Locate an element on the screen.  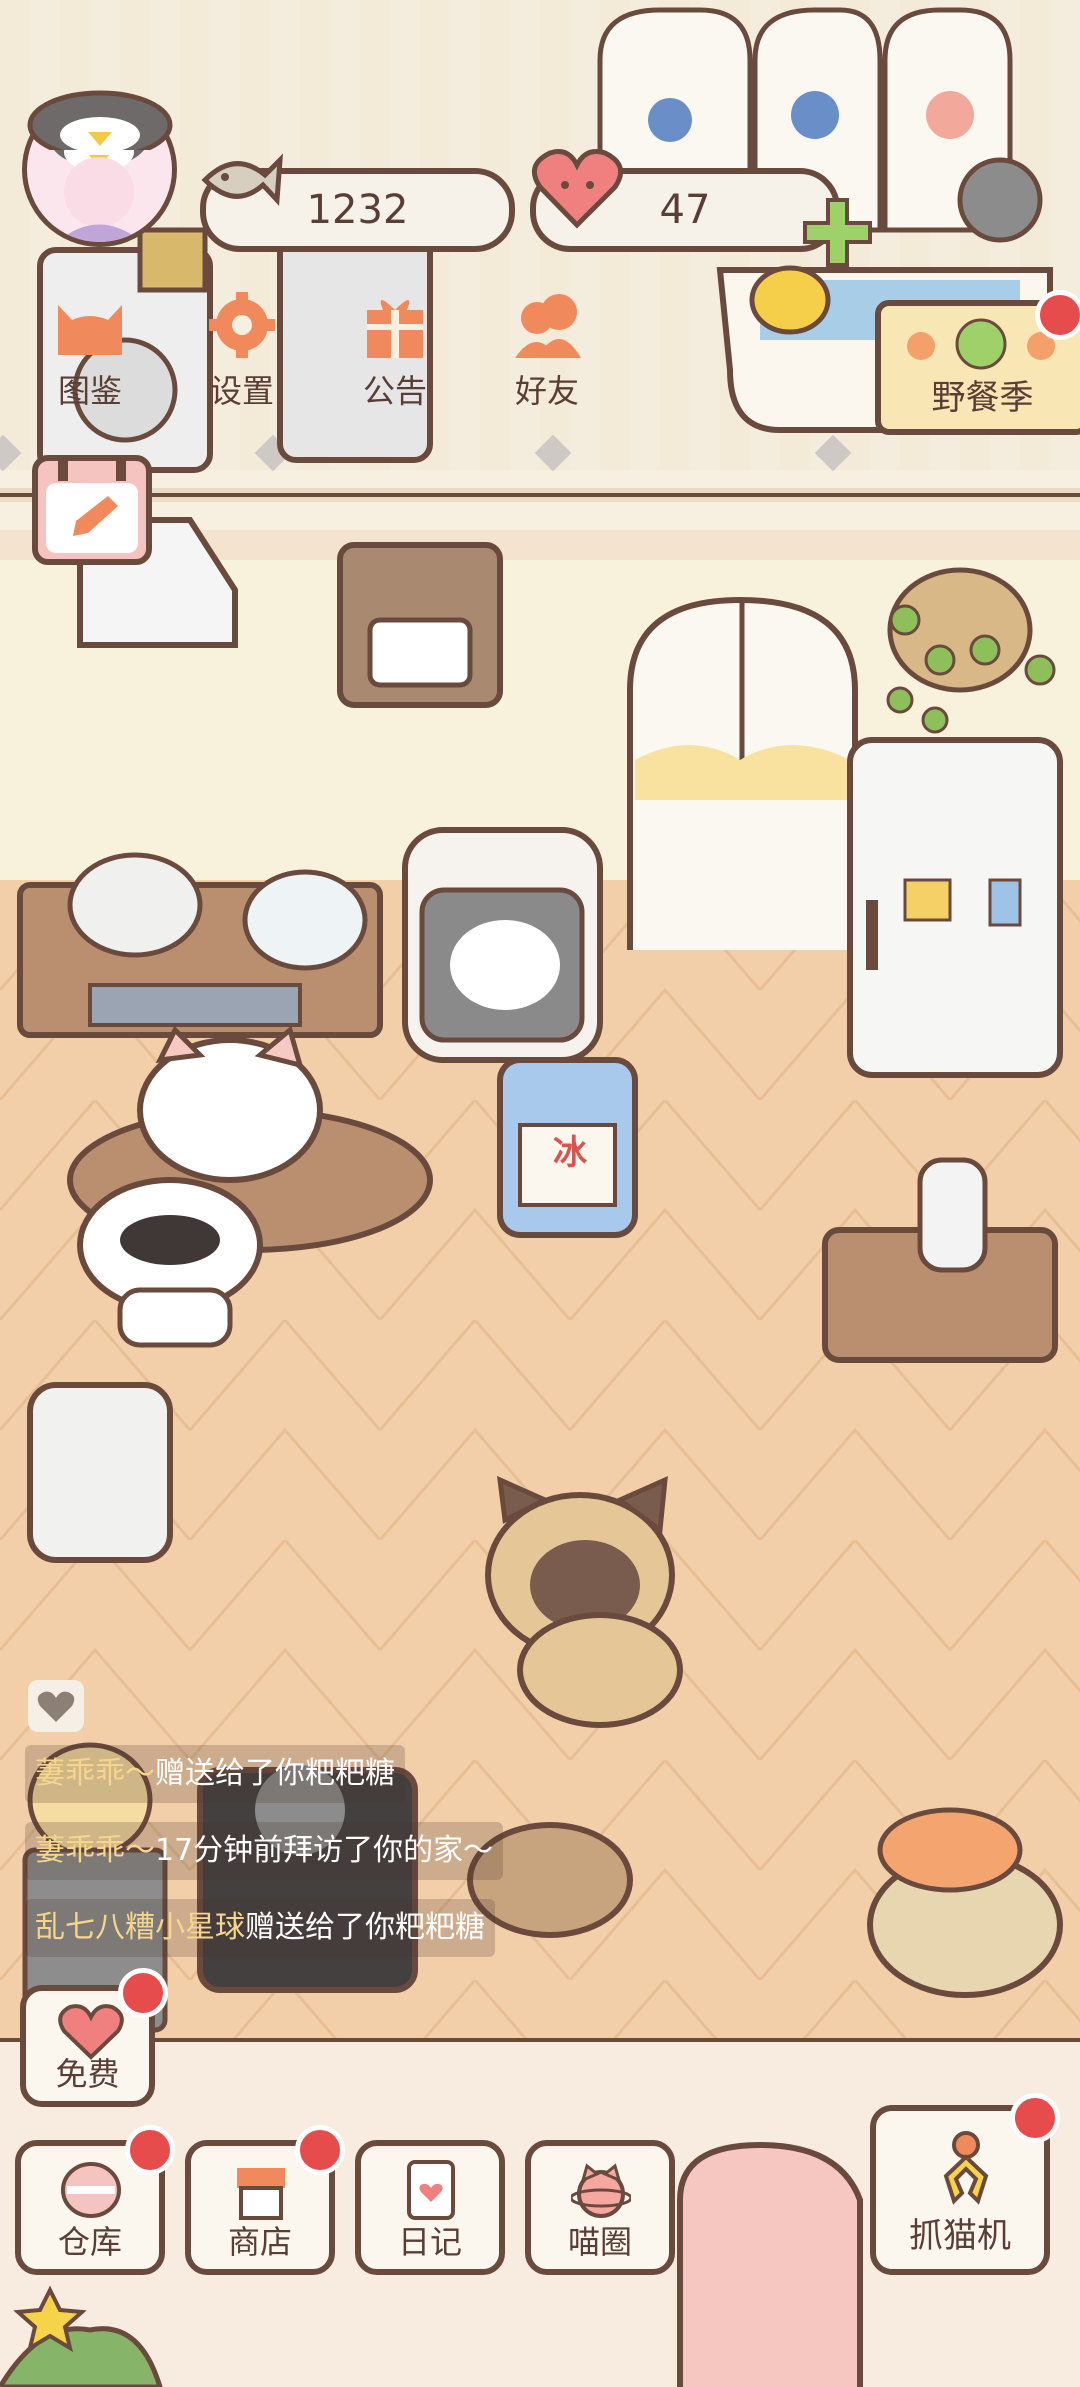
nav-cat-circle-button: 喵圈 is located at coordinates (600, 2207).